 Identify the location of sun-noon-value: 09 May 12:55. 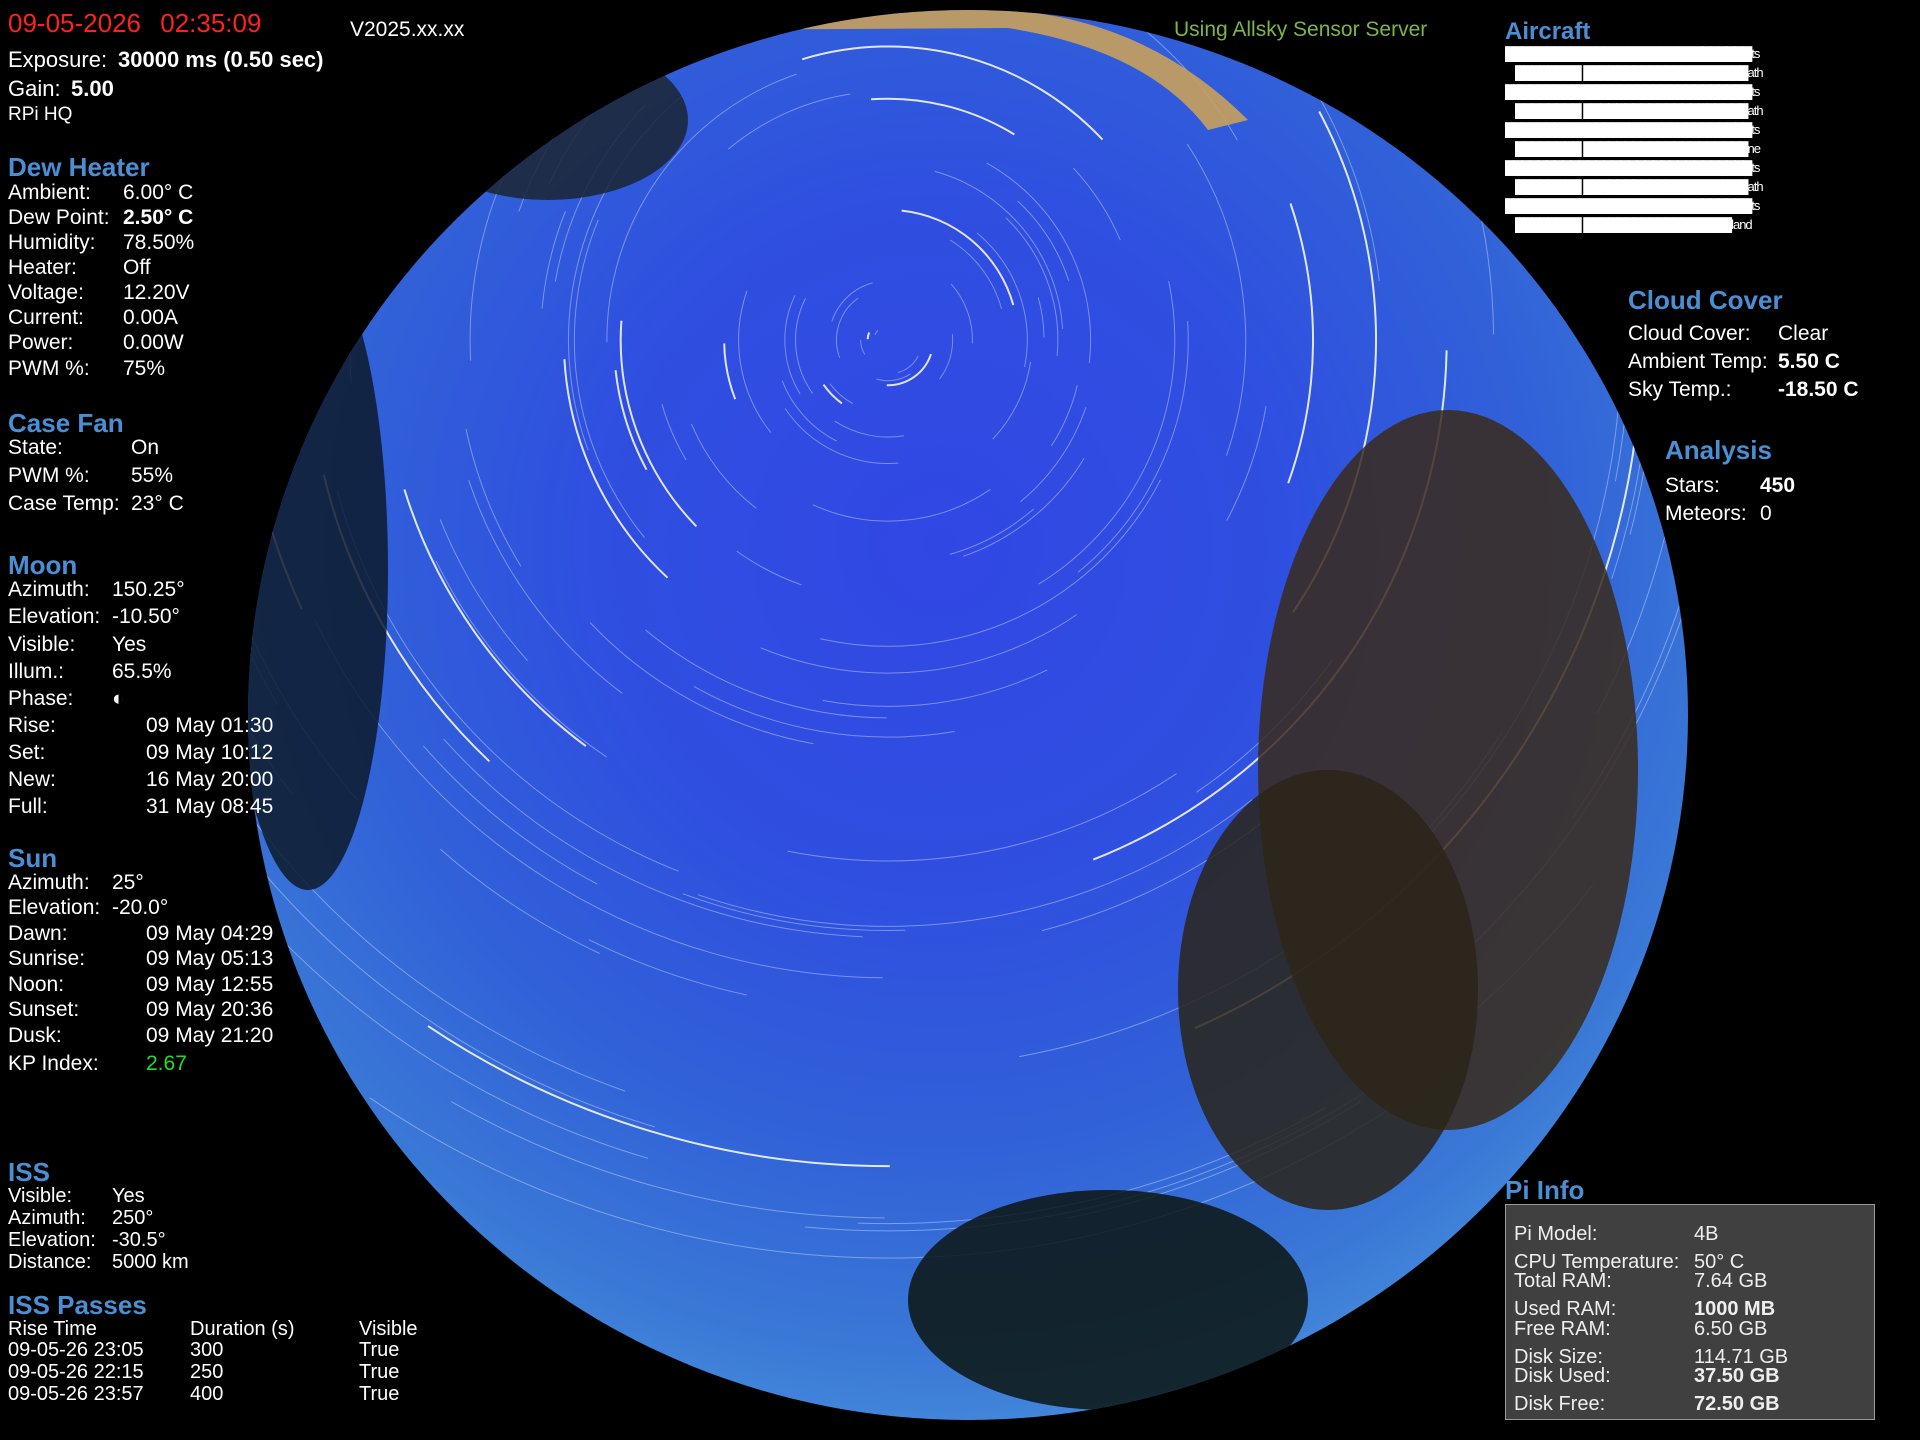
(210, 984).